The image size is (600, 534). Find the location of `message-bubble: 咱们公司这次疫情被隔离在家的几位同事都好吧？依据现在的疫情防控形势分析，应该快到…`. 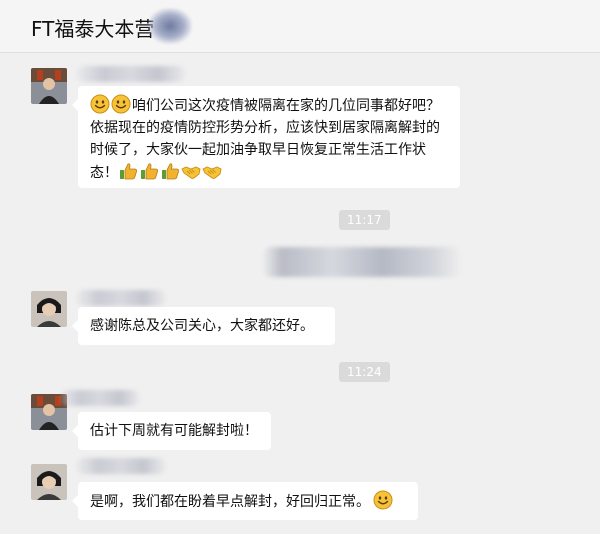

message-bubble: 咱们公司这次疫情被隔离在家的几位同事都好吧？依据现在的疫情防控形势分析，应该快到… is located at coordinates (266, 137).